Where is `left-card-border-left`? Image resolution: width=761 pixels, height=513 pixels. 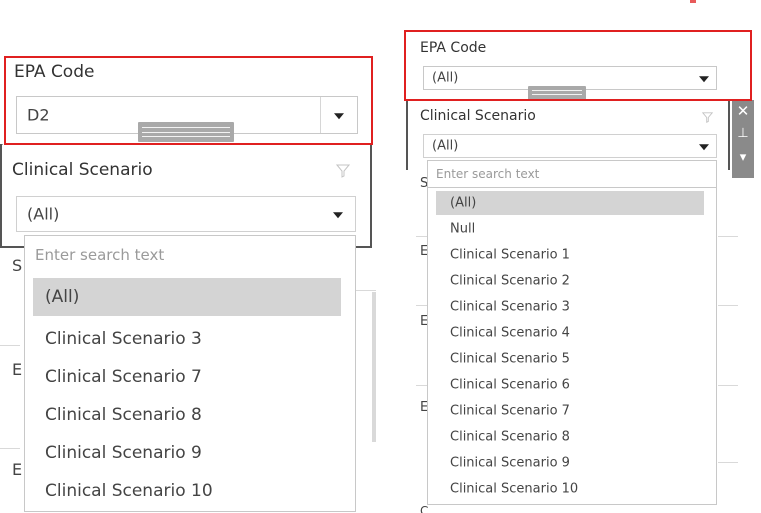
left-card-border-left is located at coordinates (1, 196).